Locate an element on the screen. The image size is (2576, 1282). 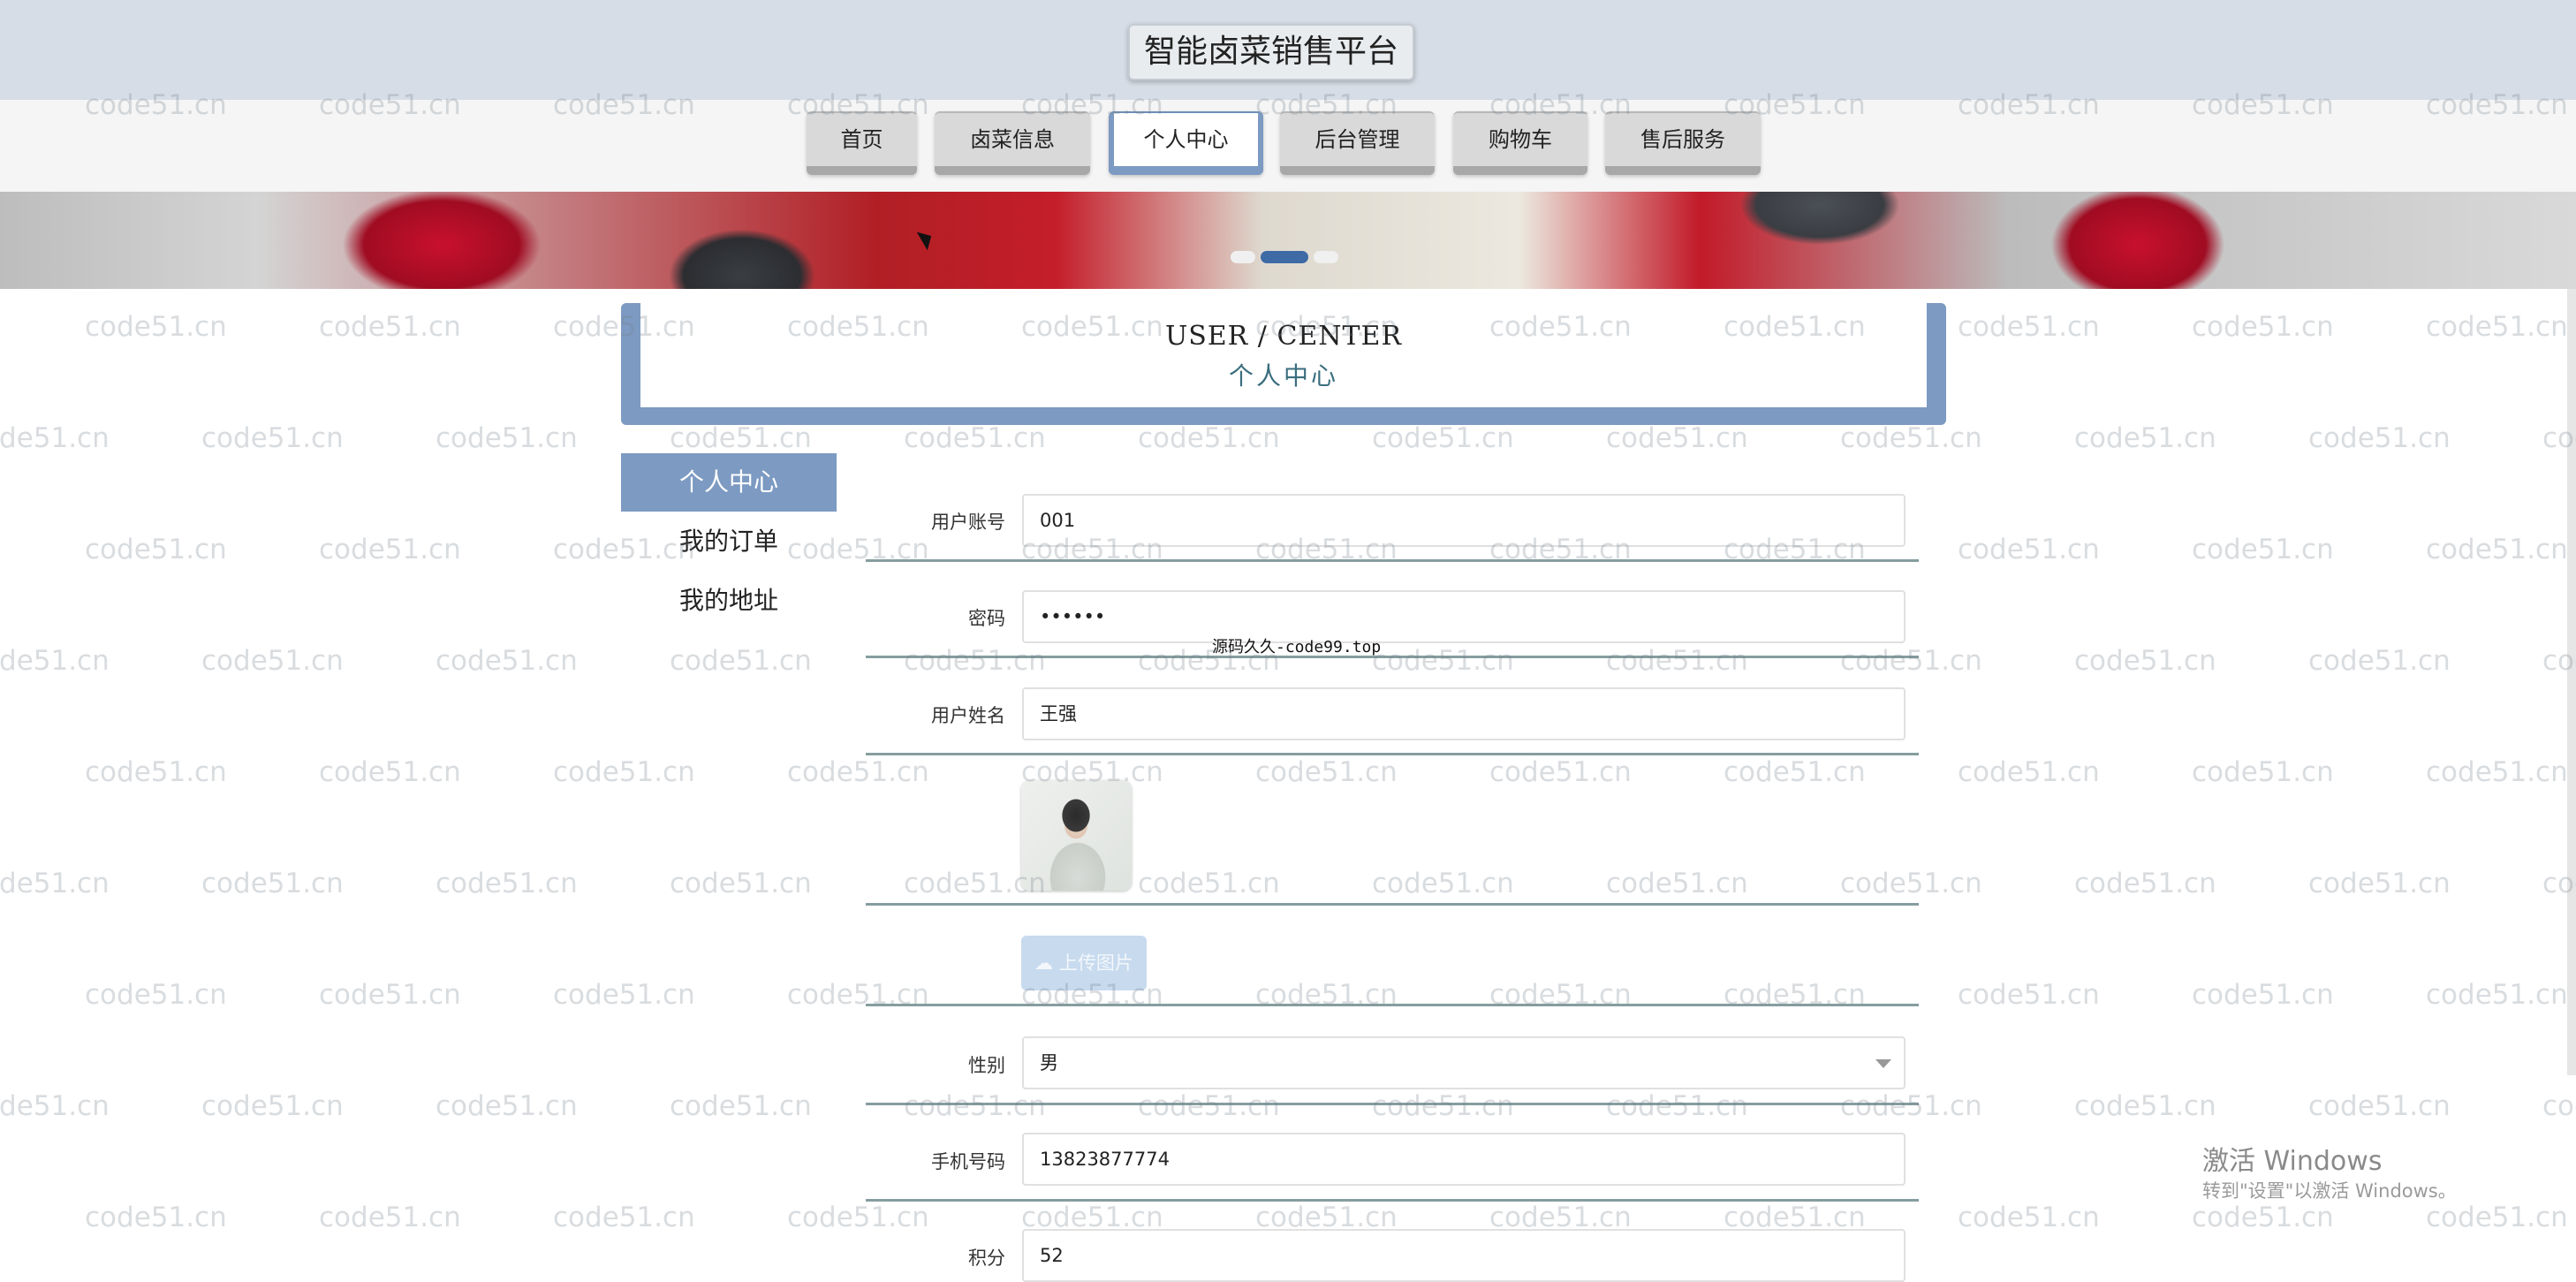
site-title: 智能卤菜销售平台 is located at coordinates (1271, 52).